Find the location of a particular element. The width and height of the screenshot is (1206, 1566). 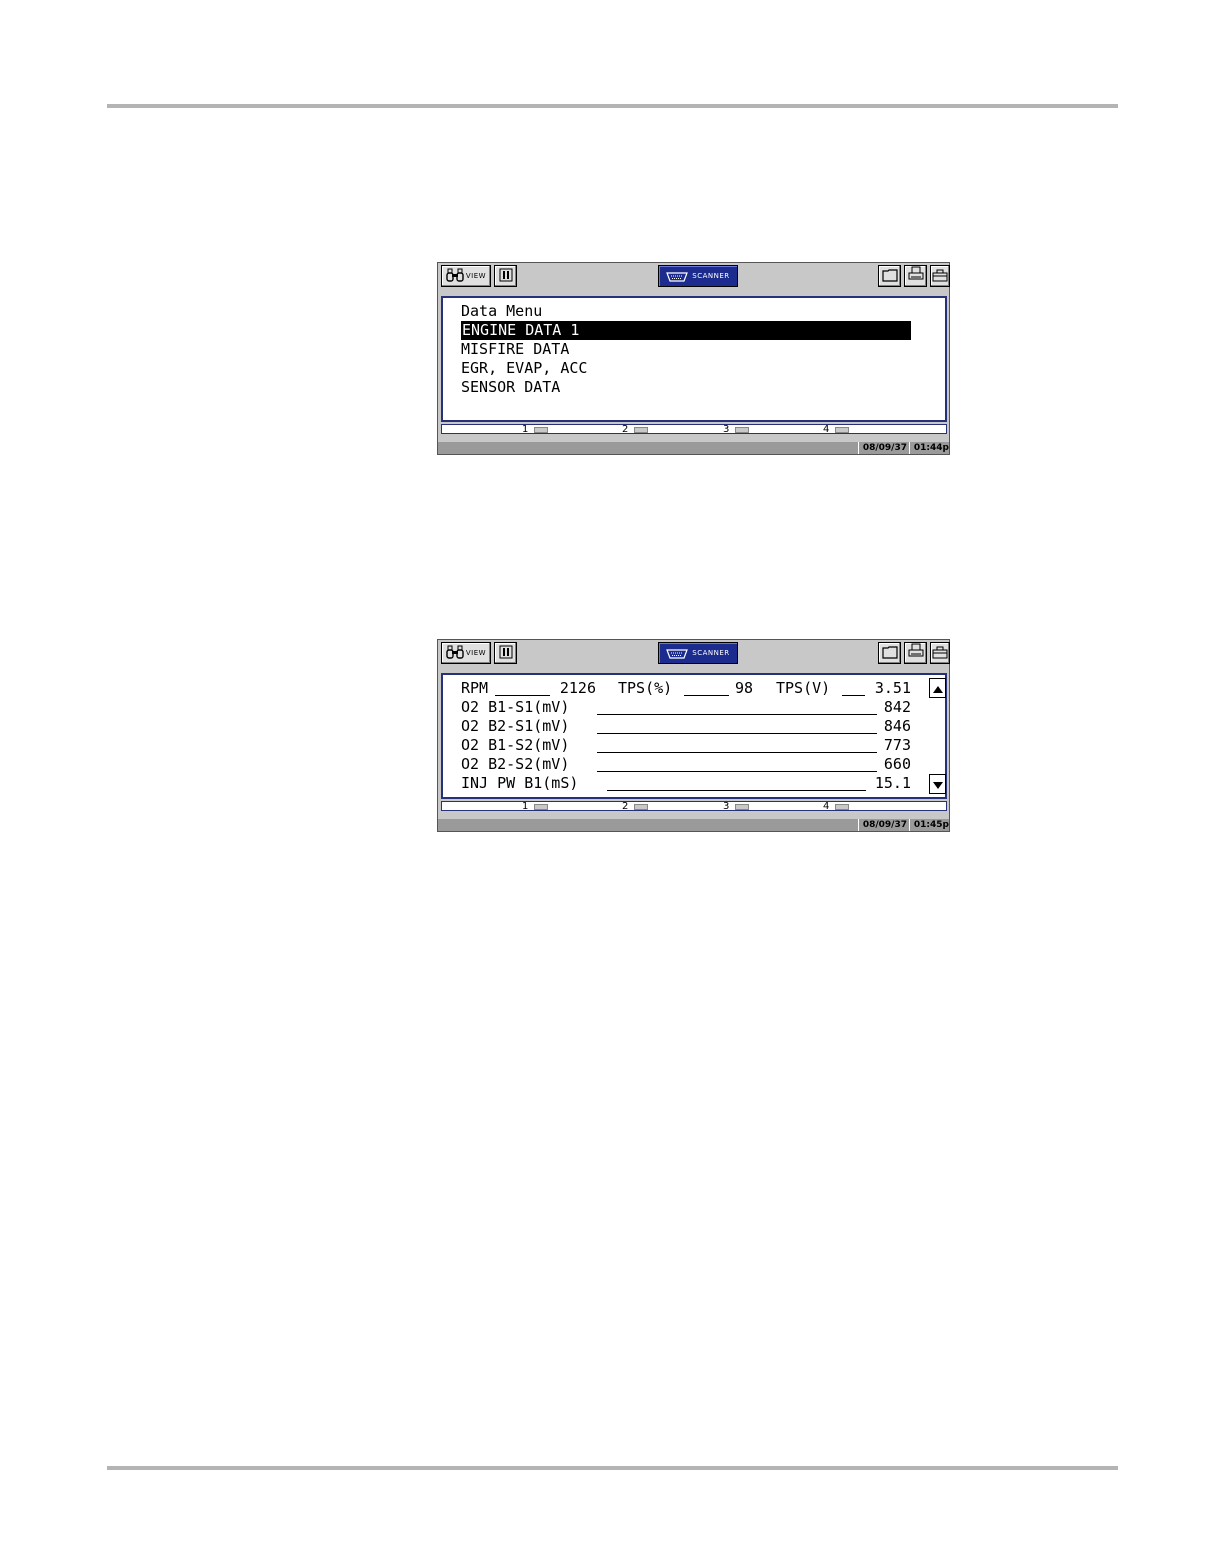

scroll-down-button is located at coordinates (937, 784).